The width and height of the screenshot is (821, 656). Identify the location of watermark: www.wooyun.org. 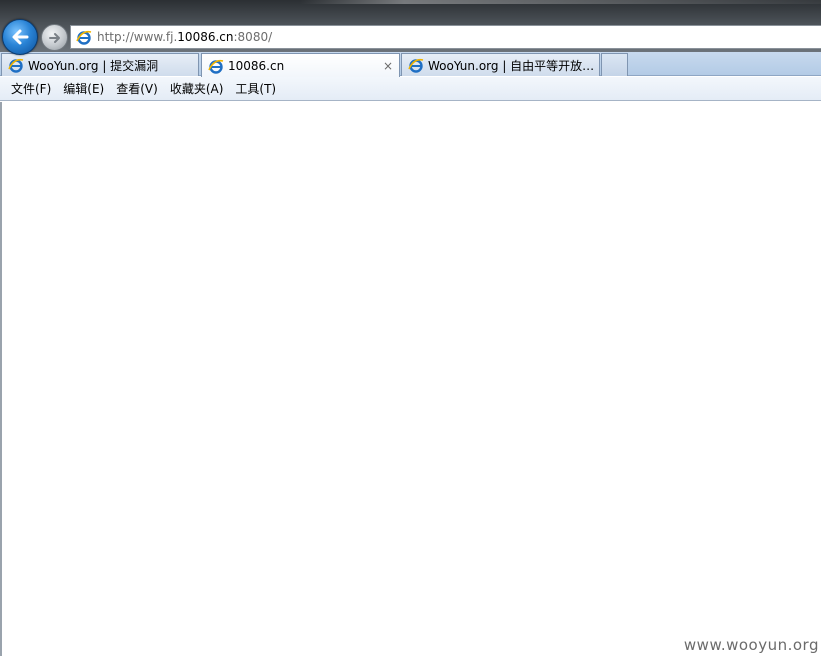
(751, 645).